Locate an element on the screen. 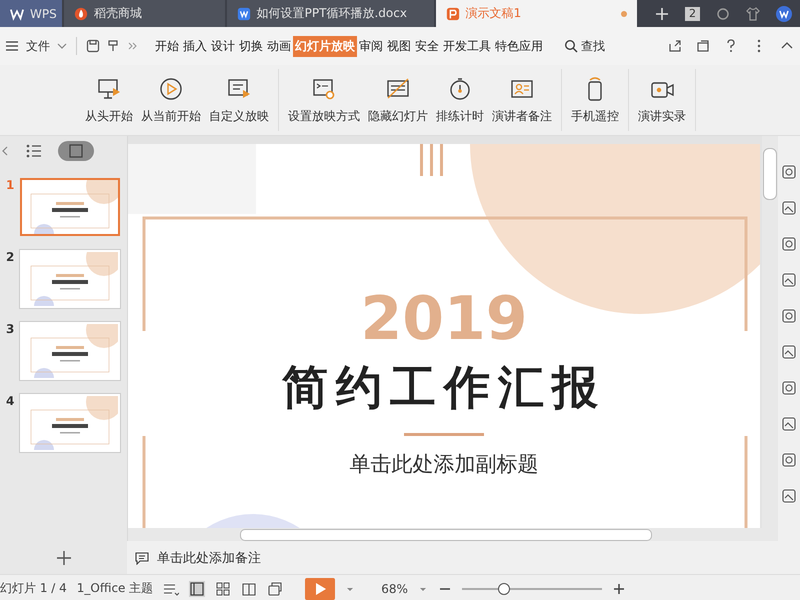 The height and width of the screenshot is (600, 800). menu-tab: 开发工具 is located at coordinates (467, 46).